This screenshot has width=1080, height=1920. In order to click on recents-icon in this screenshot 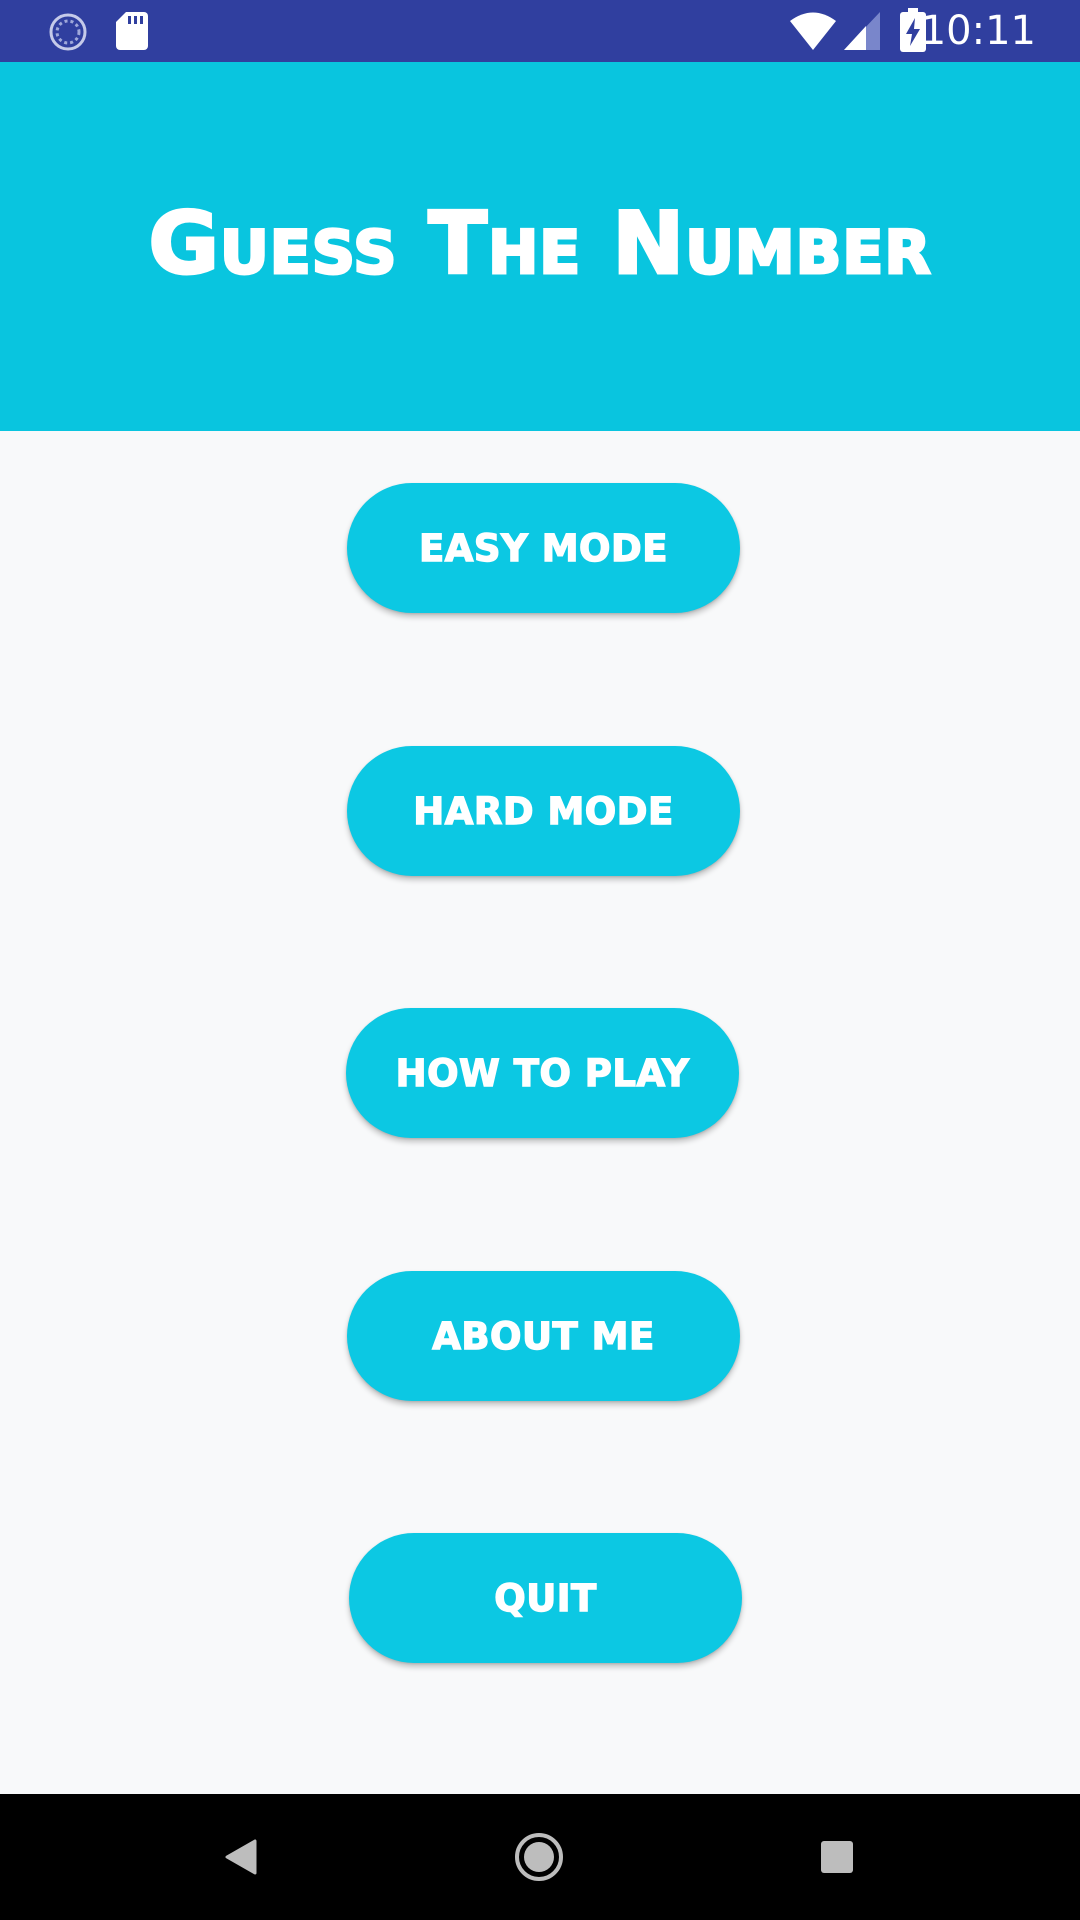, I will do `click(837, 1857)`.